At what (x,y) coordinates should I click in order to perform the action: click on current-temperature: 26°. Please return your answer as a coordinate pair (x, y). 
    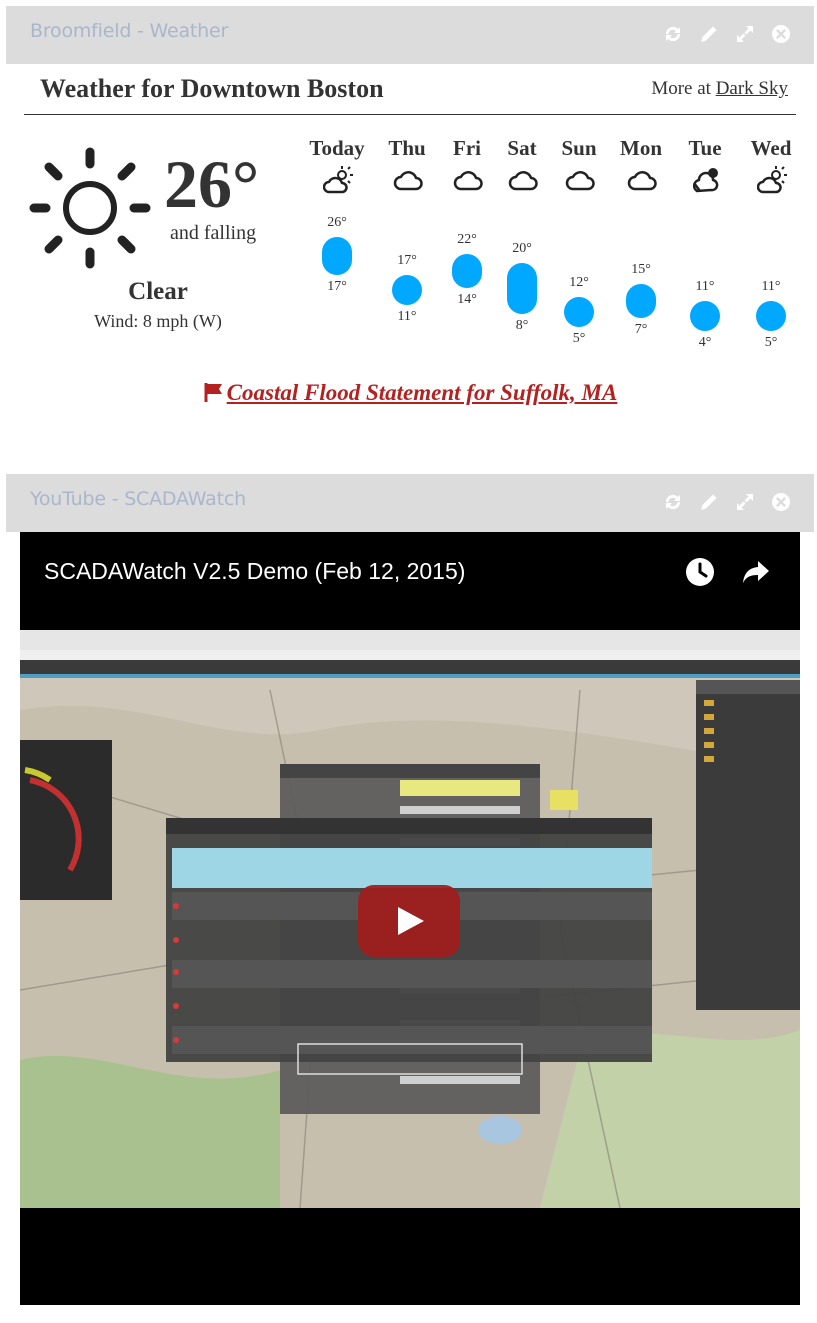
    Looking at the image, I should click on (212, 184).